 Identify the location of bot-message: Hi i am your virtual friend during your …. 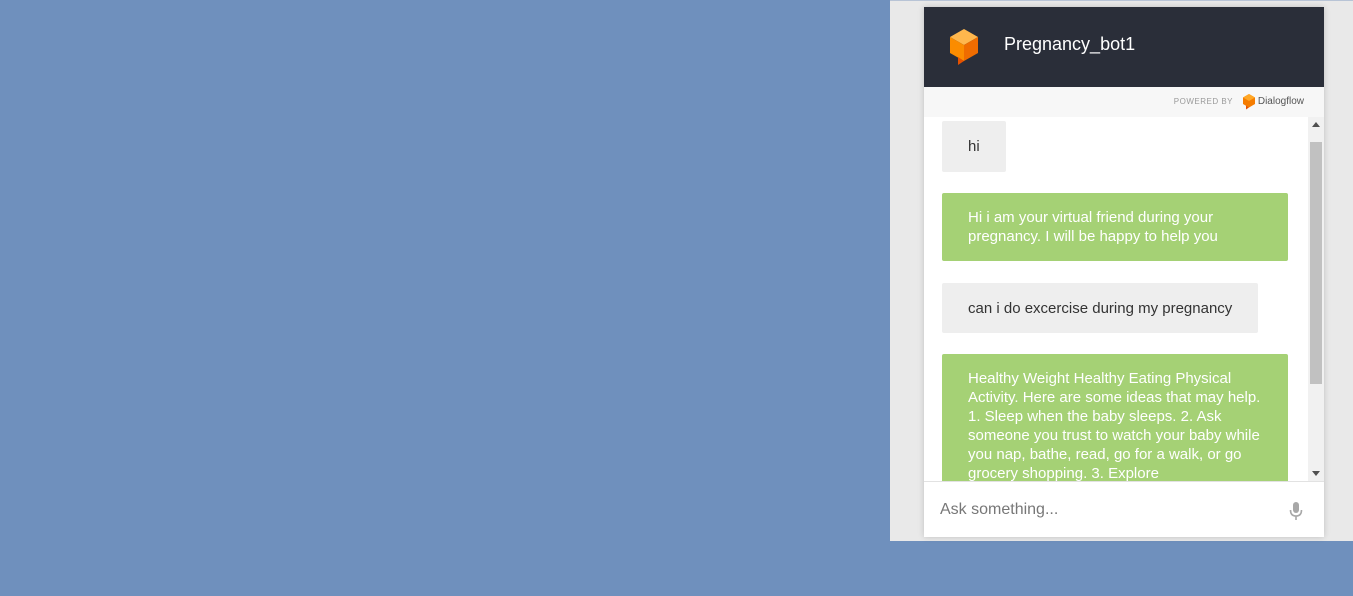
(1115, 227).